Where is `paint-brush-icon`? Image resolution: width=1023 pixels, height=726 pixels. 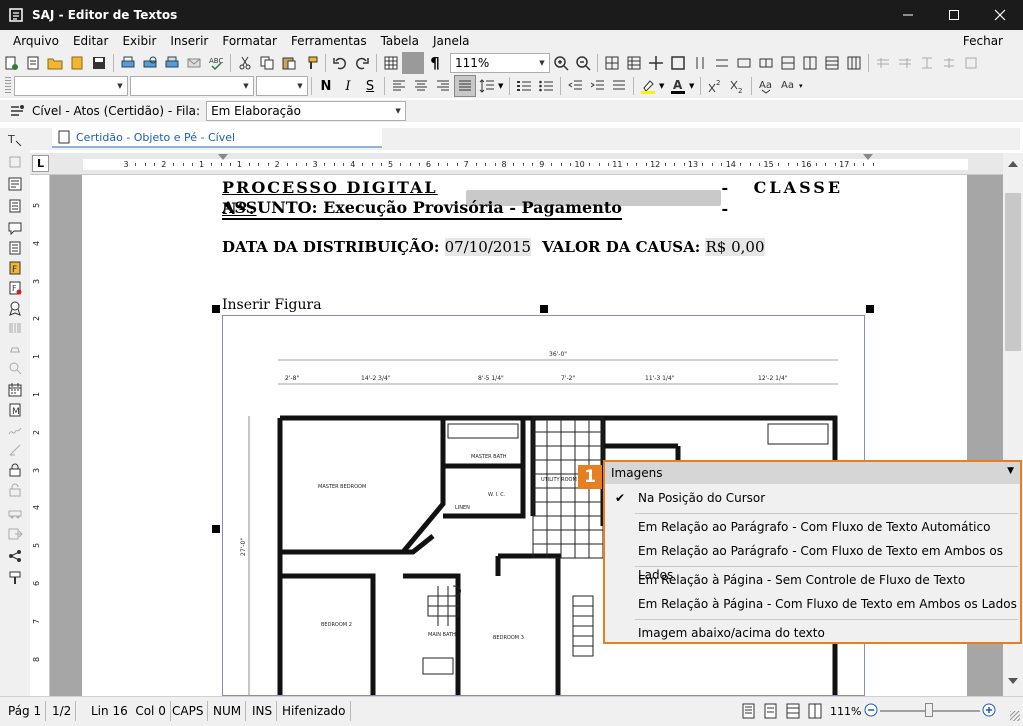 paint-brush-icon is located at coordinates (15, 578).